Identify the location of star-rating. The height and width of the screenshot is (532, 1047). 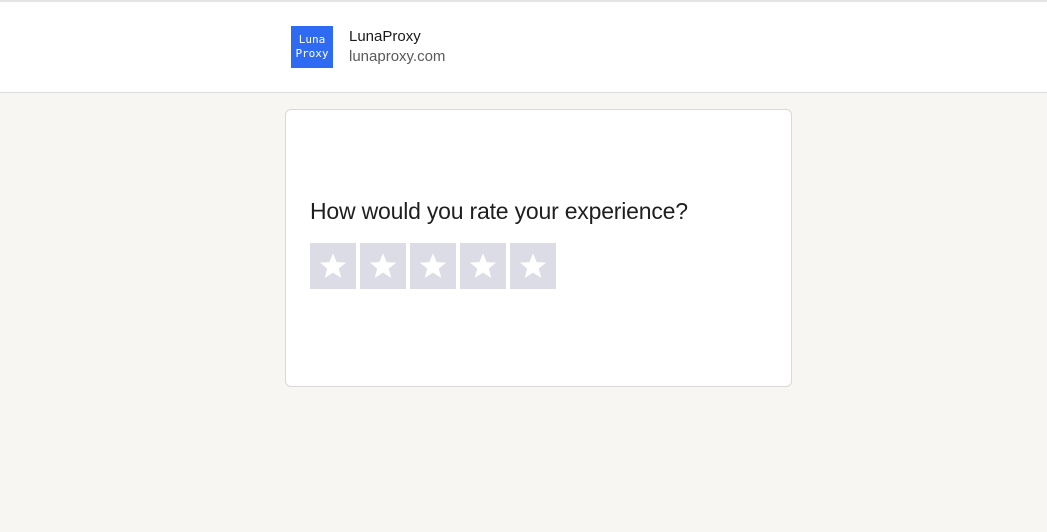
(433, 266).